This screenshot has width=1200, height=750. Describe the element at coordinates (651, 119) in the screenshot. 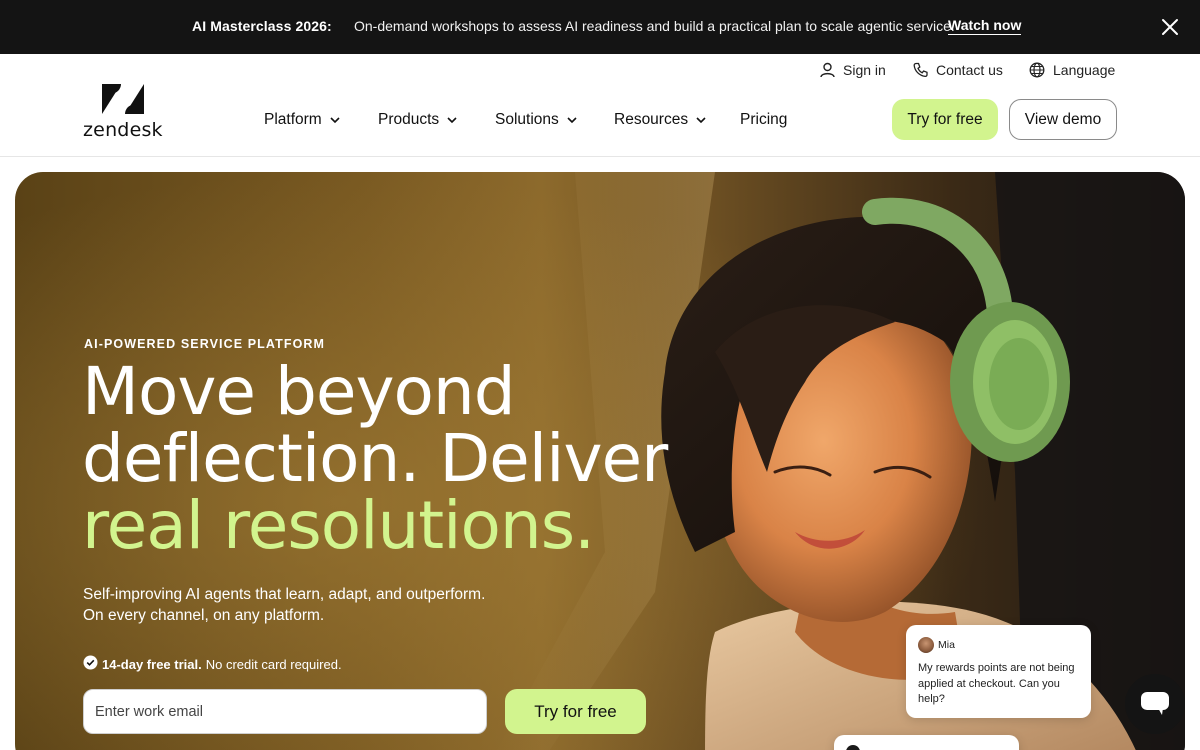

I see `nav-resources-label: Resources` at that location.